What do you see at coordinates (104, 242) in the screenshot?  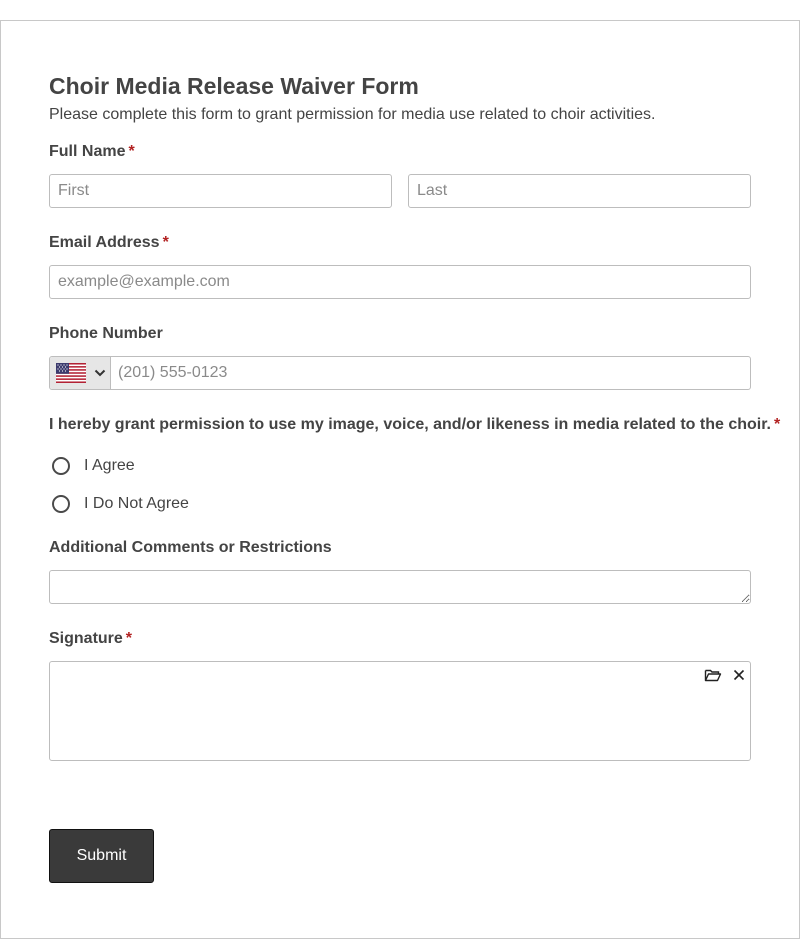 I see `email-label-text: Email Address` at bounding box center [104, 242].